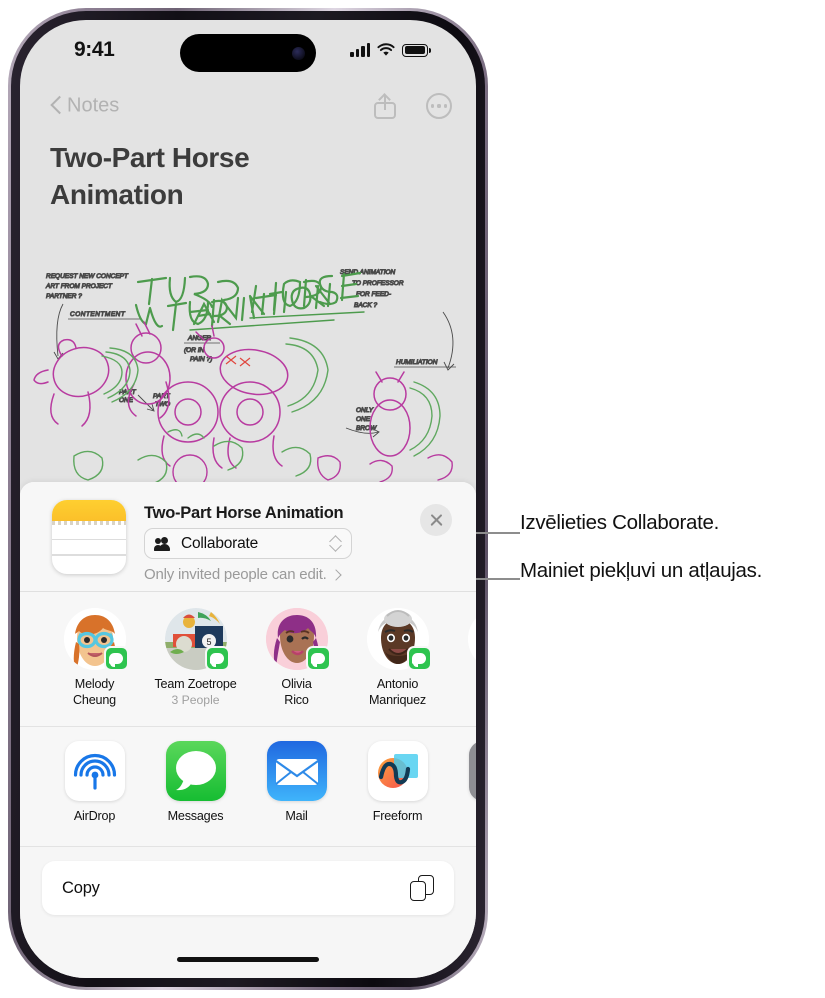 This screenshot has height=998, width=825. I want to click on nav-bar: Notes, so click(248, 106).